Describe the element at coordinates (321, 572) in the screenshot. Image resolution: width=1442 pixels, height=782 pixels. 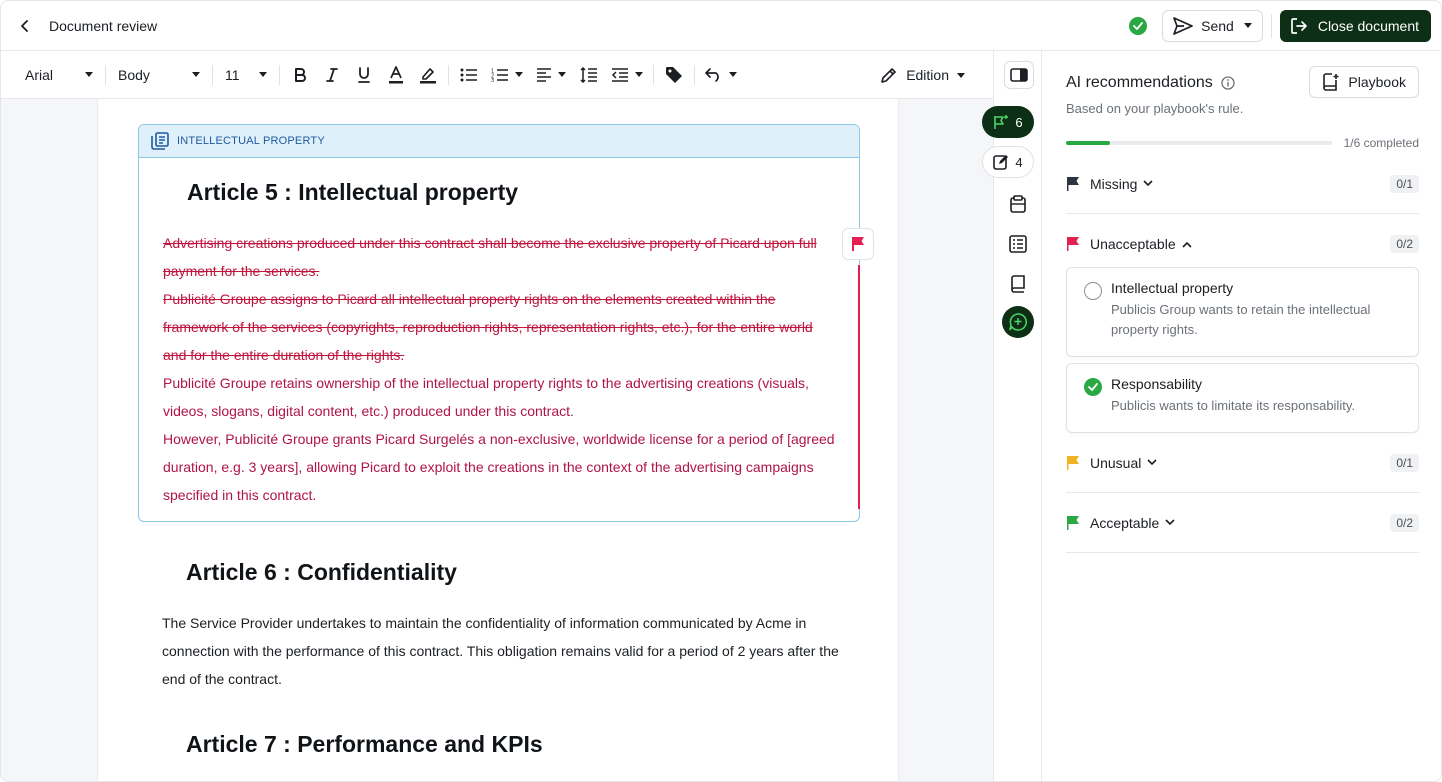
I see `article-6-title: Article 6 : Confidentiality` at that location.